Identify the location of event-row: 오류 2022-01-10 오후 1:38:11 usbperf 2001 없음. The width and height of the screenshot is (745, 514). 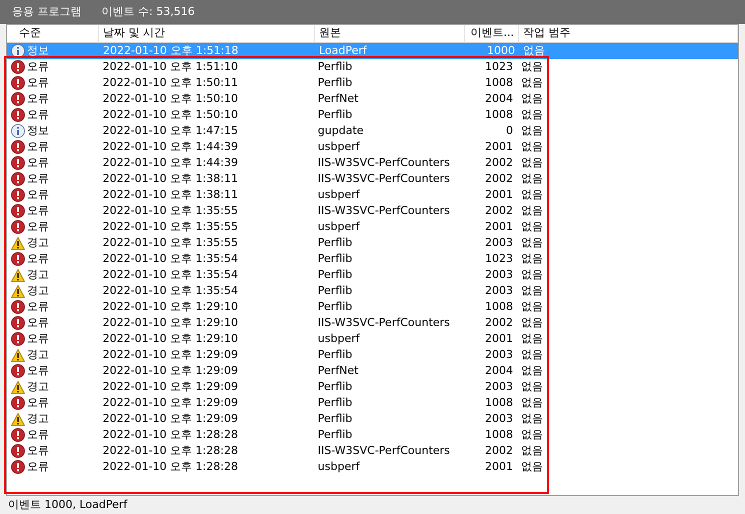
(275, 195).